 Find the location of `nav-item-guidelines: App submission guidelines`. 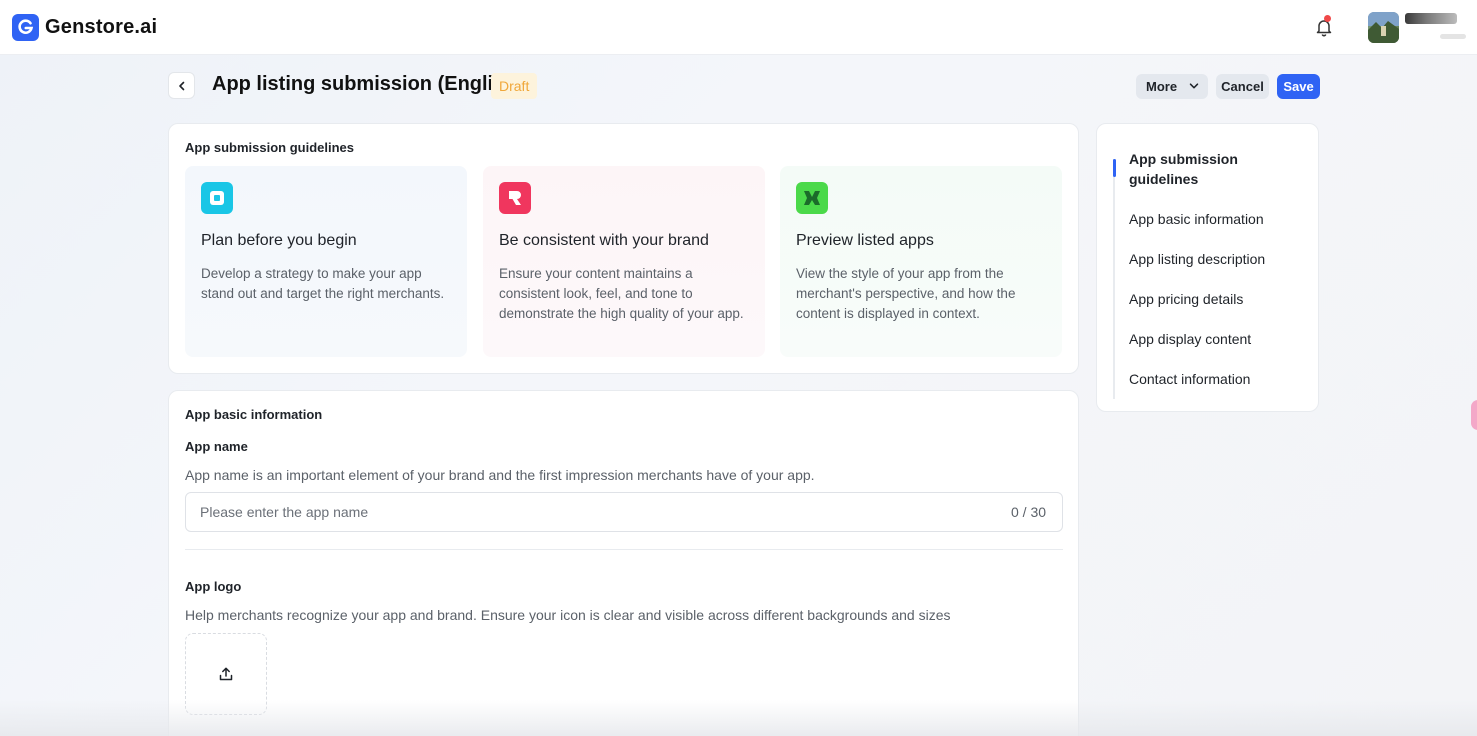

nav-item-guidelines: App submission guidelines is located at coordinates (1214, 169).